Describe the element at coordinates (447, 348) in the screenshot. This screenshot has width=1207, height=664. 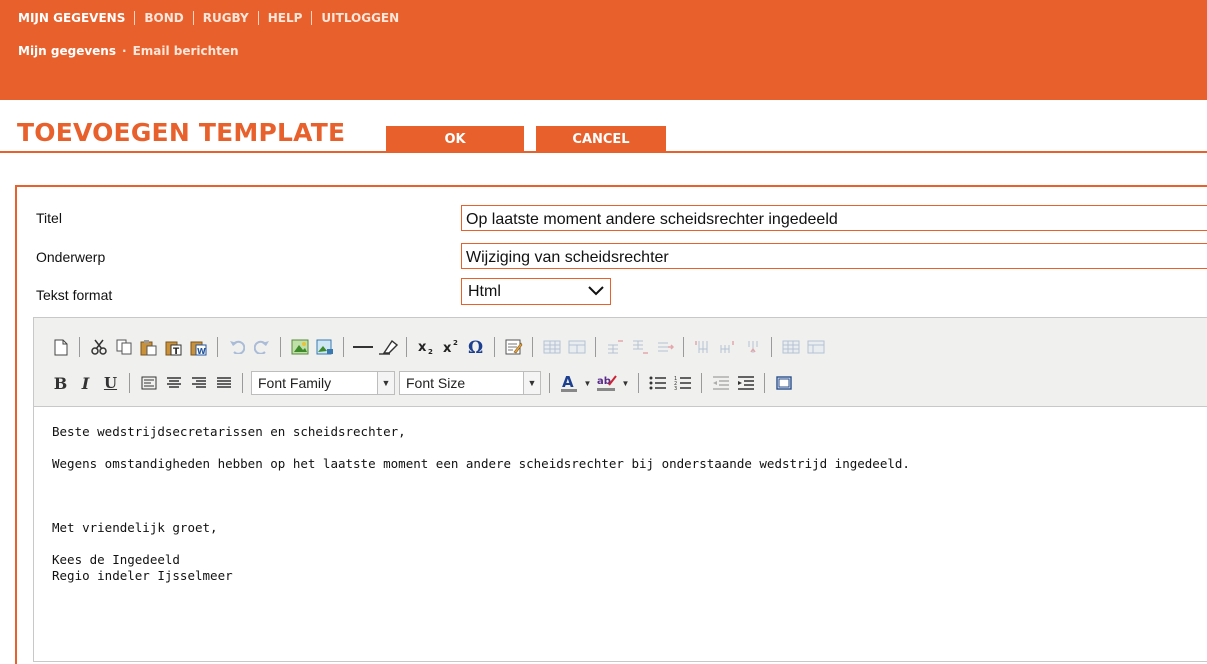
I see `svg-text: x` at that location.